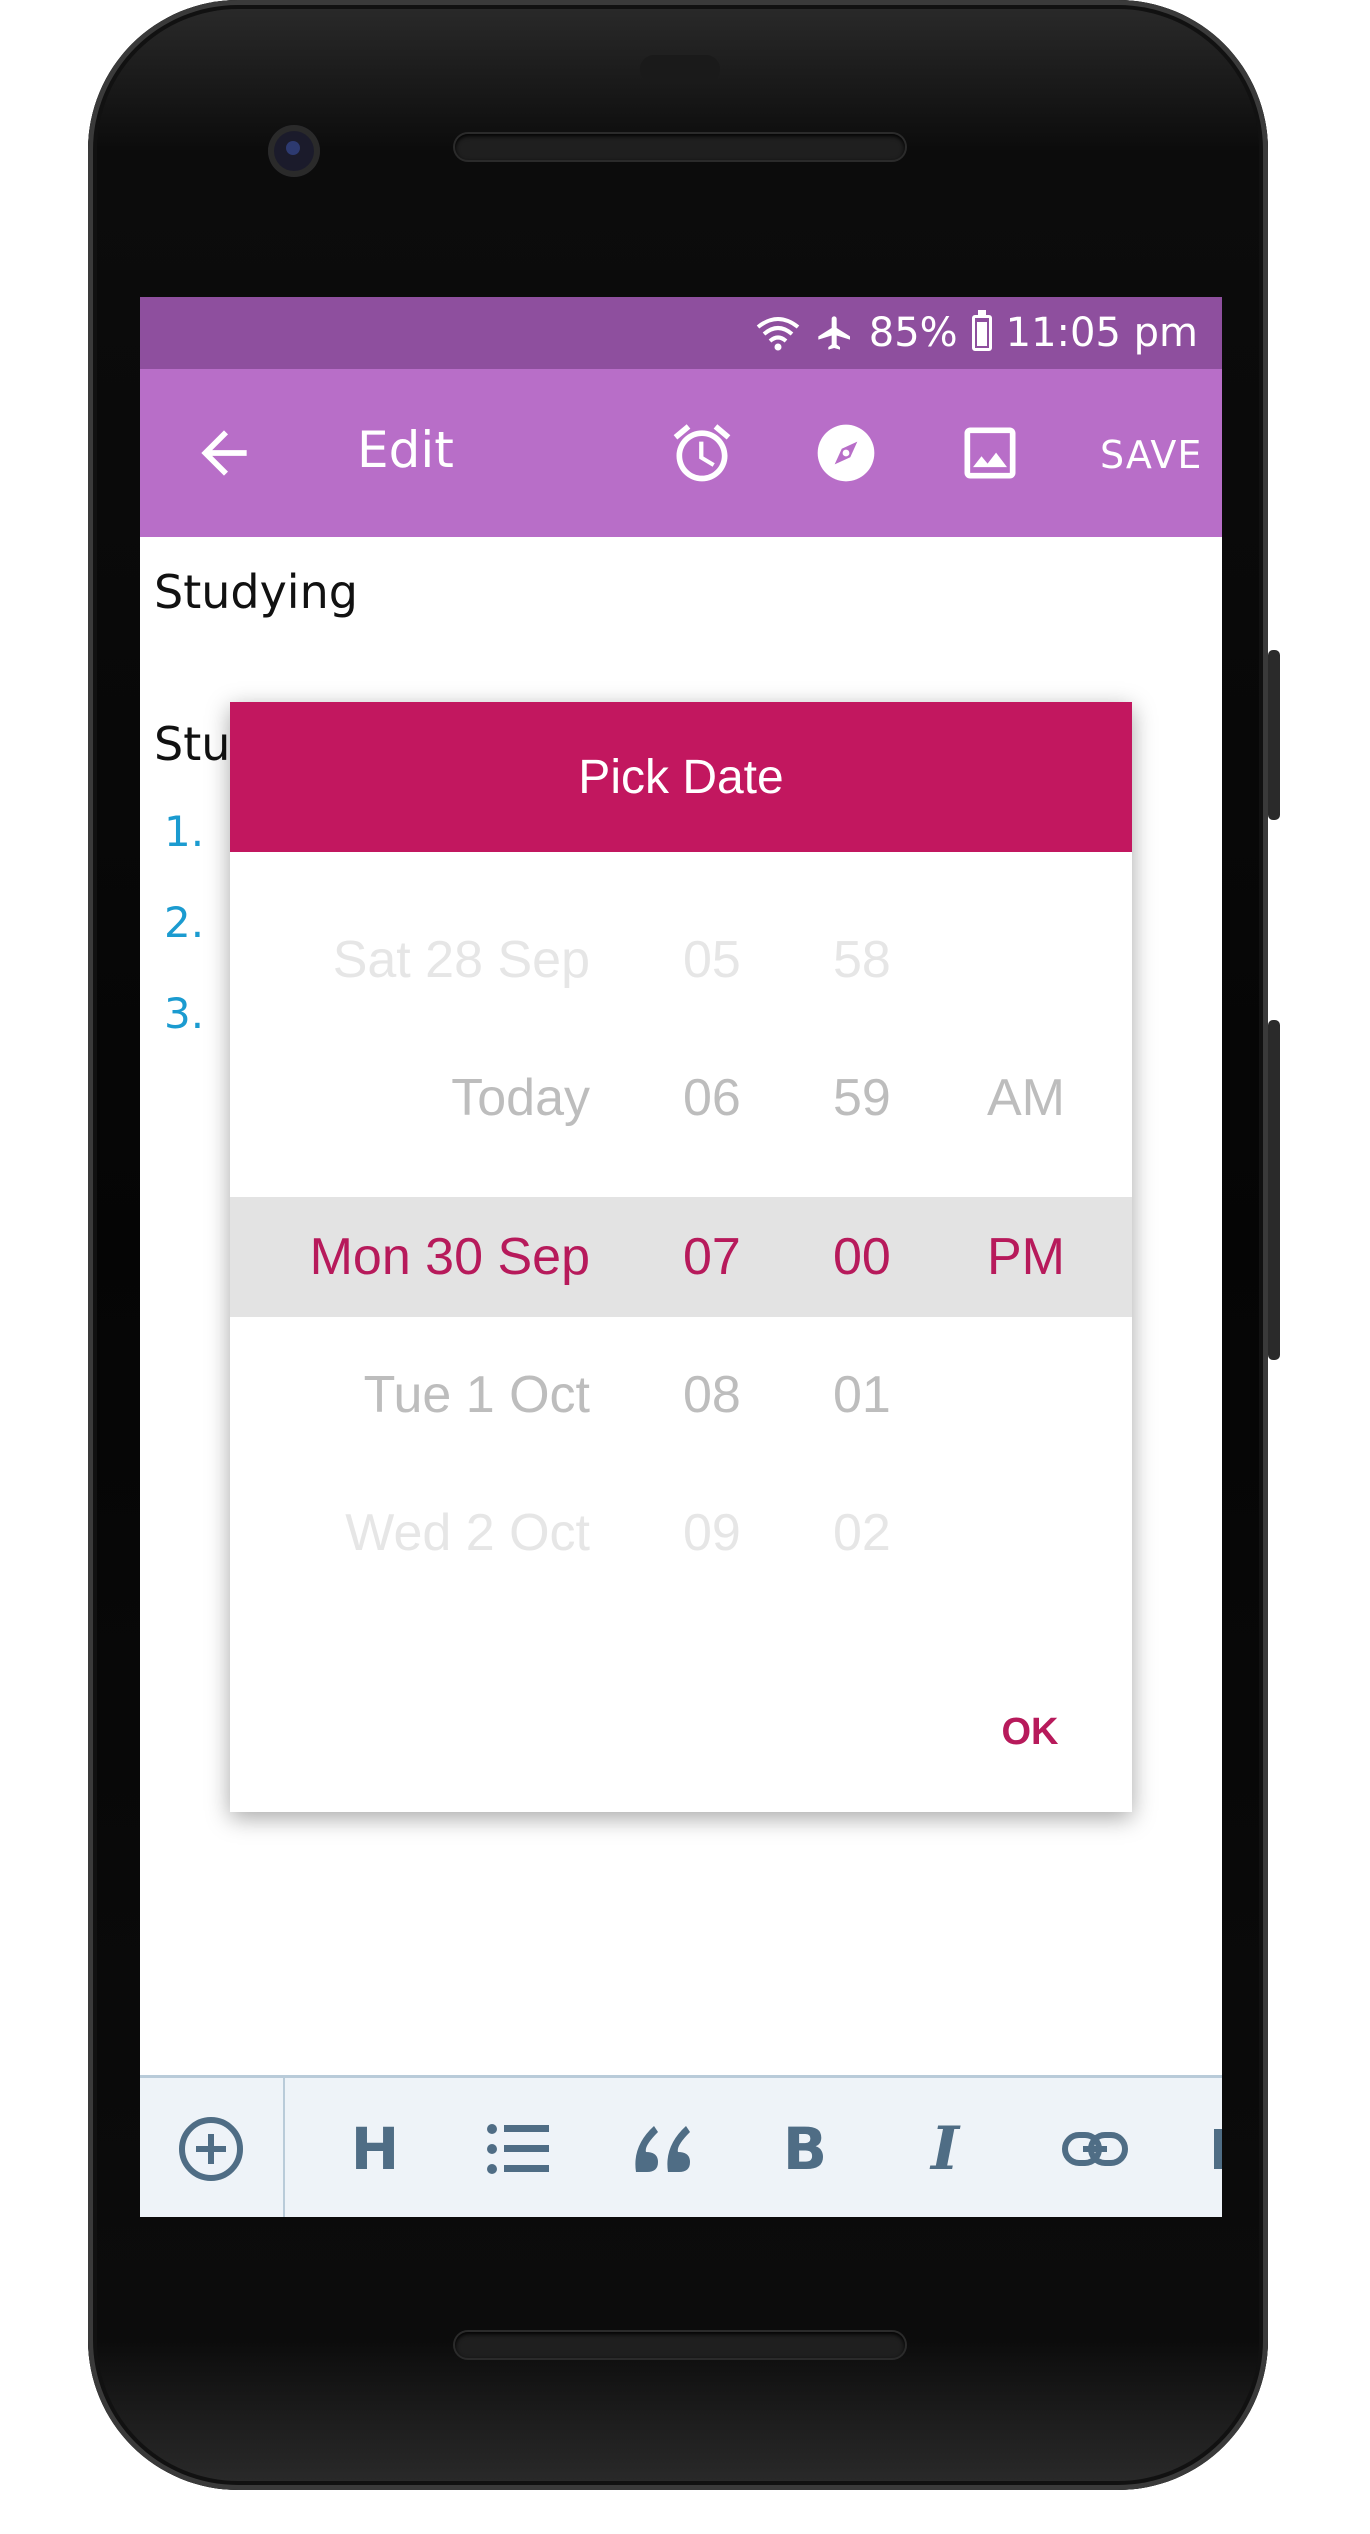 This screenshot has width=1370, height=2534. I want to click on bold-button: B, so click(805, 2149).